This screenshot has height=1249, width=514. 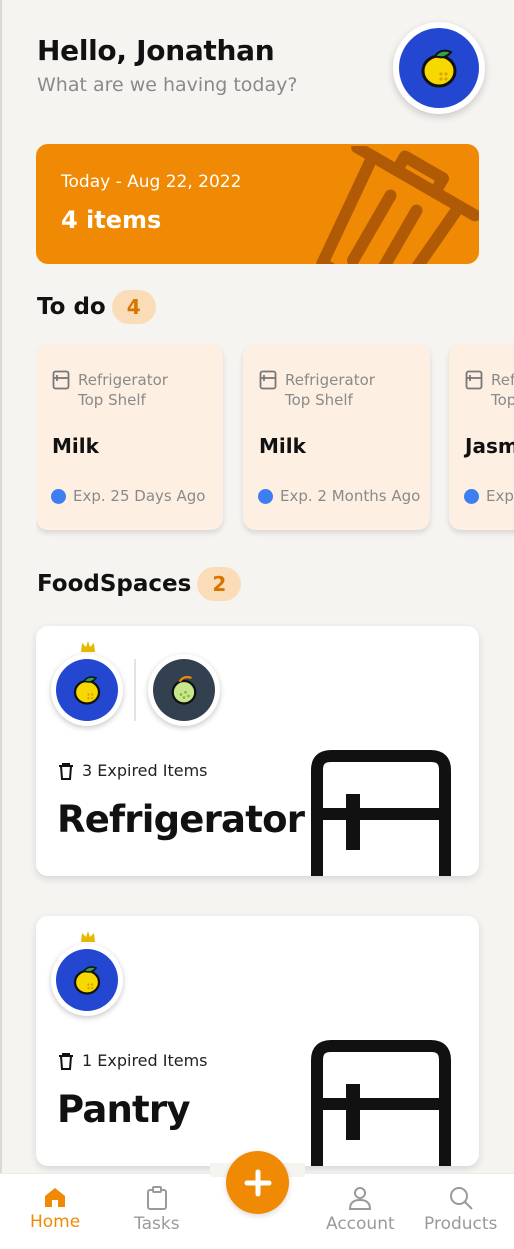 What do you see at coordinates (55, 1209) in the screenshot?
I see `nav-home: Home` at bounding box center [55, 1209].